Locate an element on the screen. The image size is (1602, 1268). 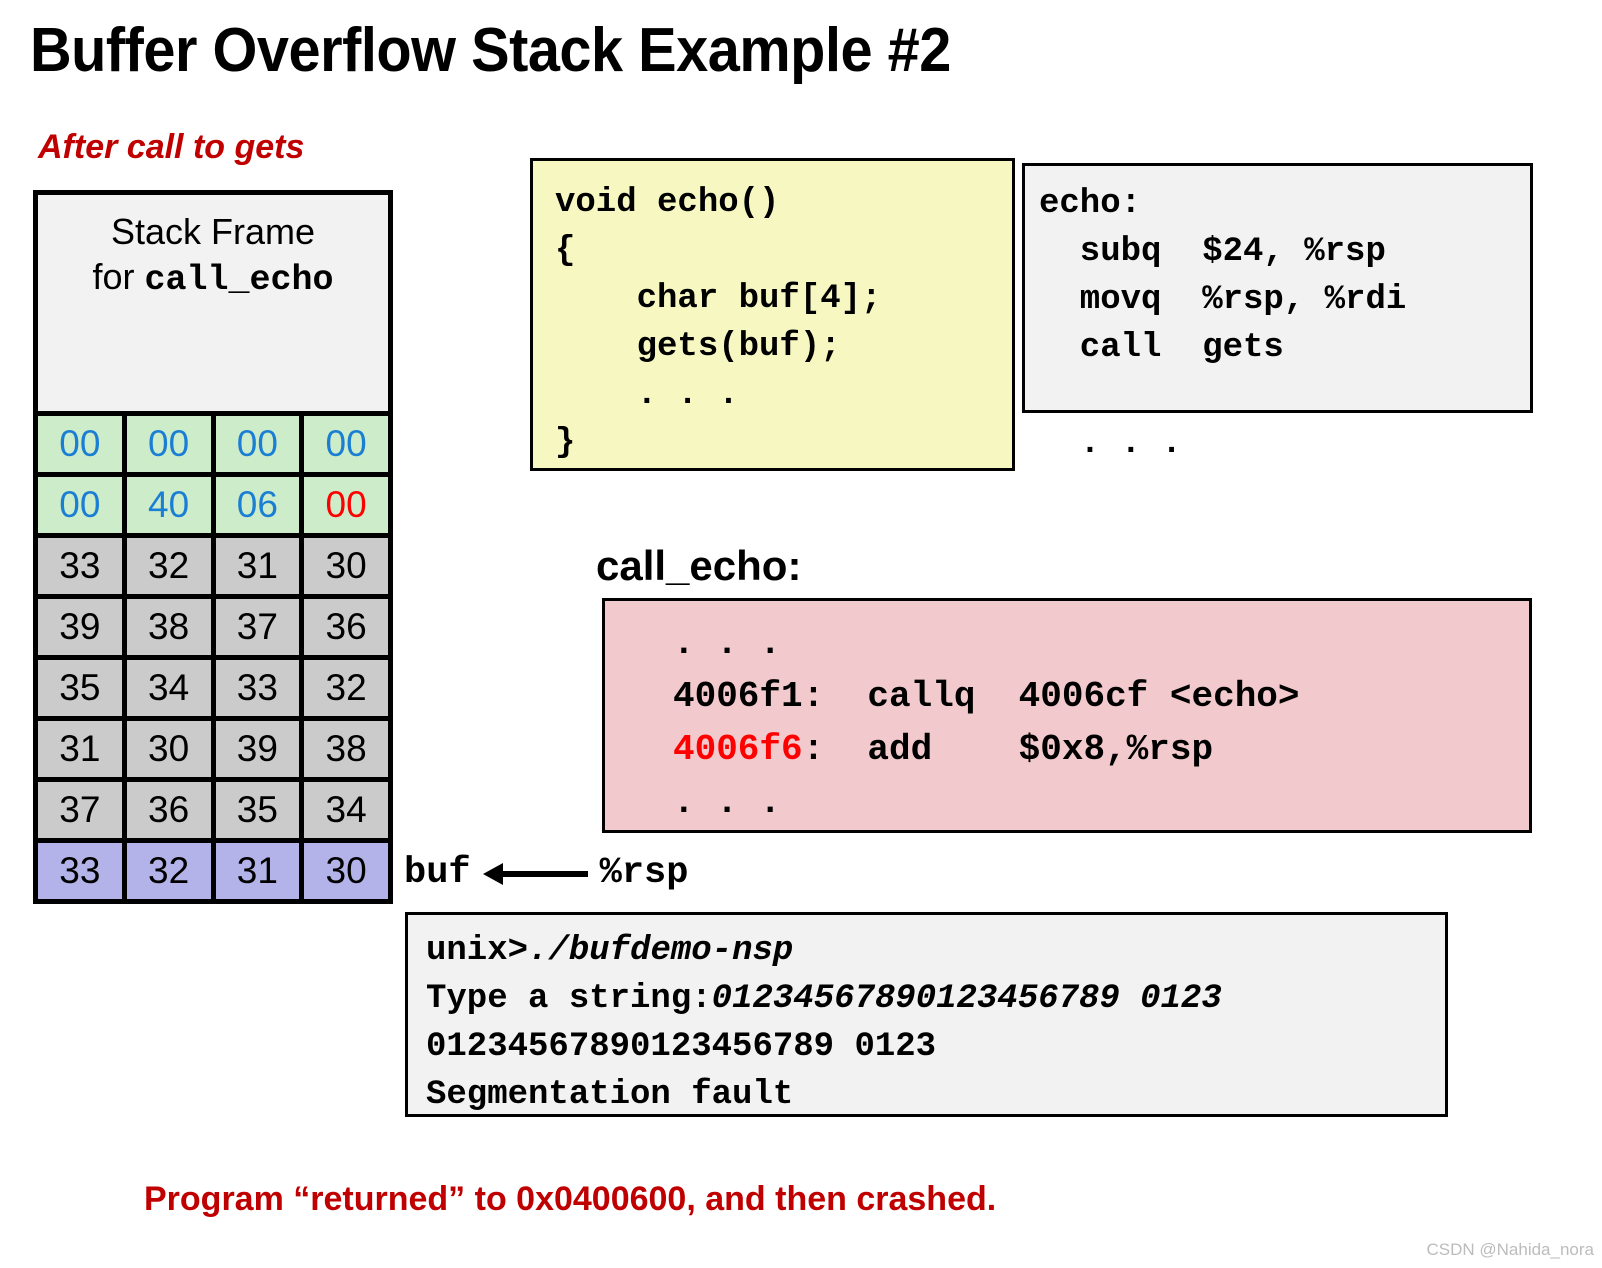
stack-frame-header: Stack Frame for call_echo is located at coordinates (213, 303).